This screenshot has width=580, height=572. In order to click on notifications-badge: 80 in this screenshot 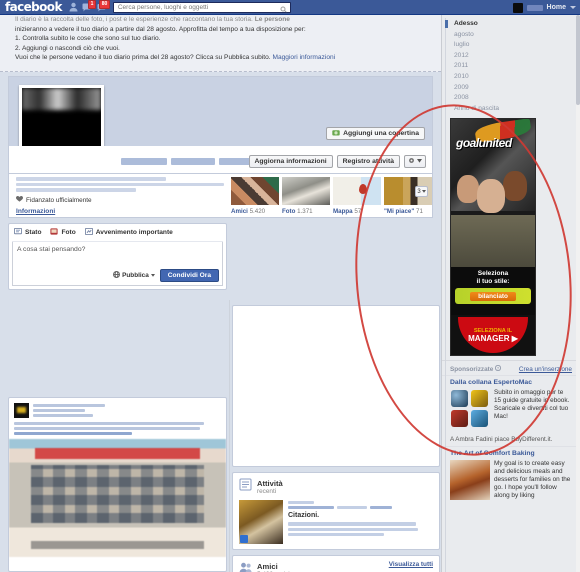, I will do `click(104, 4)`.